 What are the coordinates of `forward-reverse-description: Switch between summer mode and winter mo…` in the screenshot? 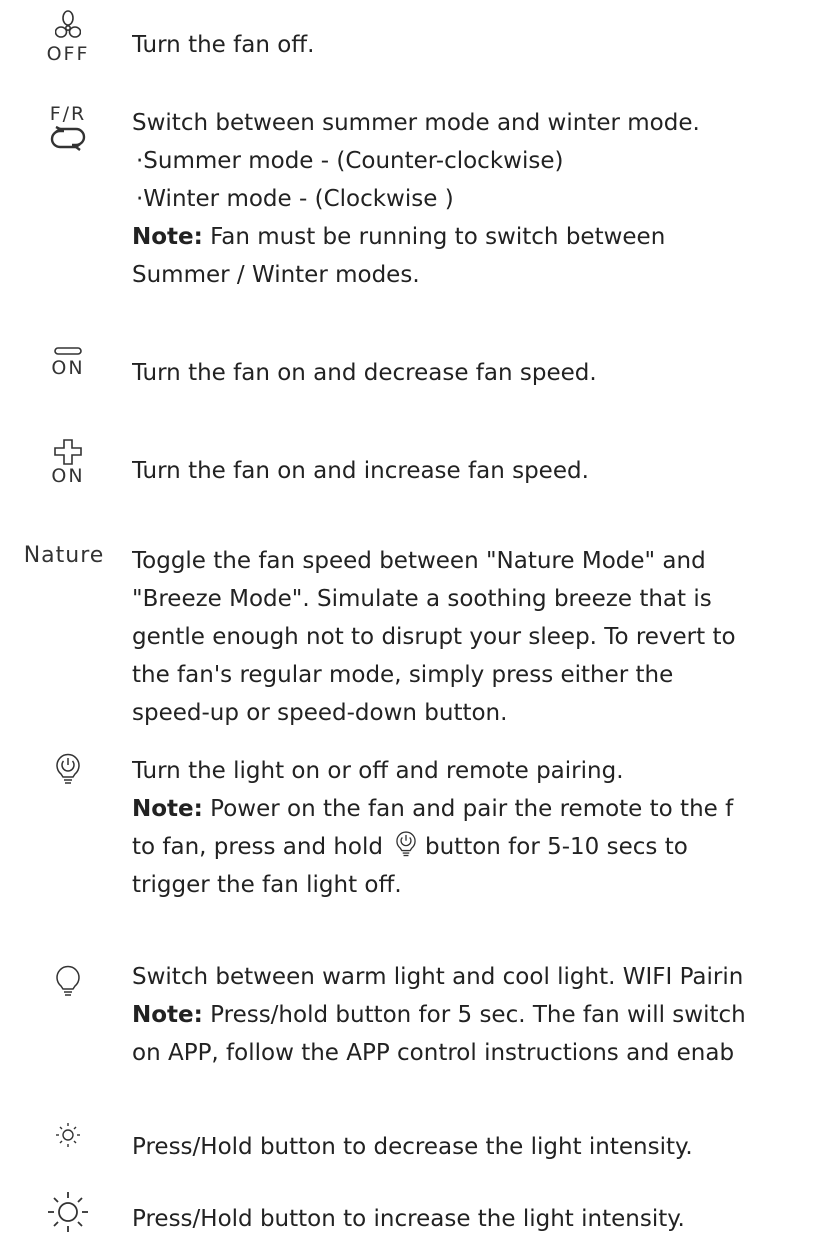 It's located at (483, 199).